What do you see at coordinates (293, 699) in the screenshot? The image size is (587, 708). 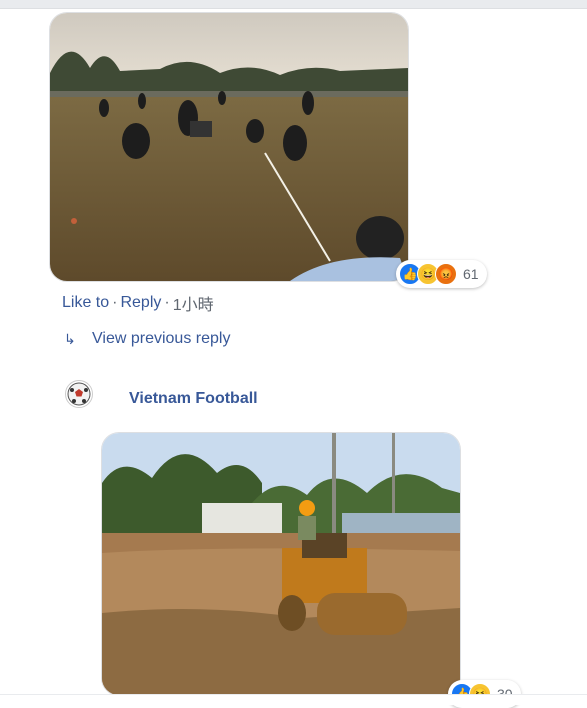 I see `bottom-divider` at bounding box center [293, 699].